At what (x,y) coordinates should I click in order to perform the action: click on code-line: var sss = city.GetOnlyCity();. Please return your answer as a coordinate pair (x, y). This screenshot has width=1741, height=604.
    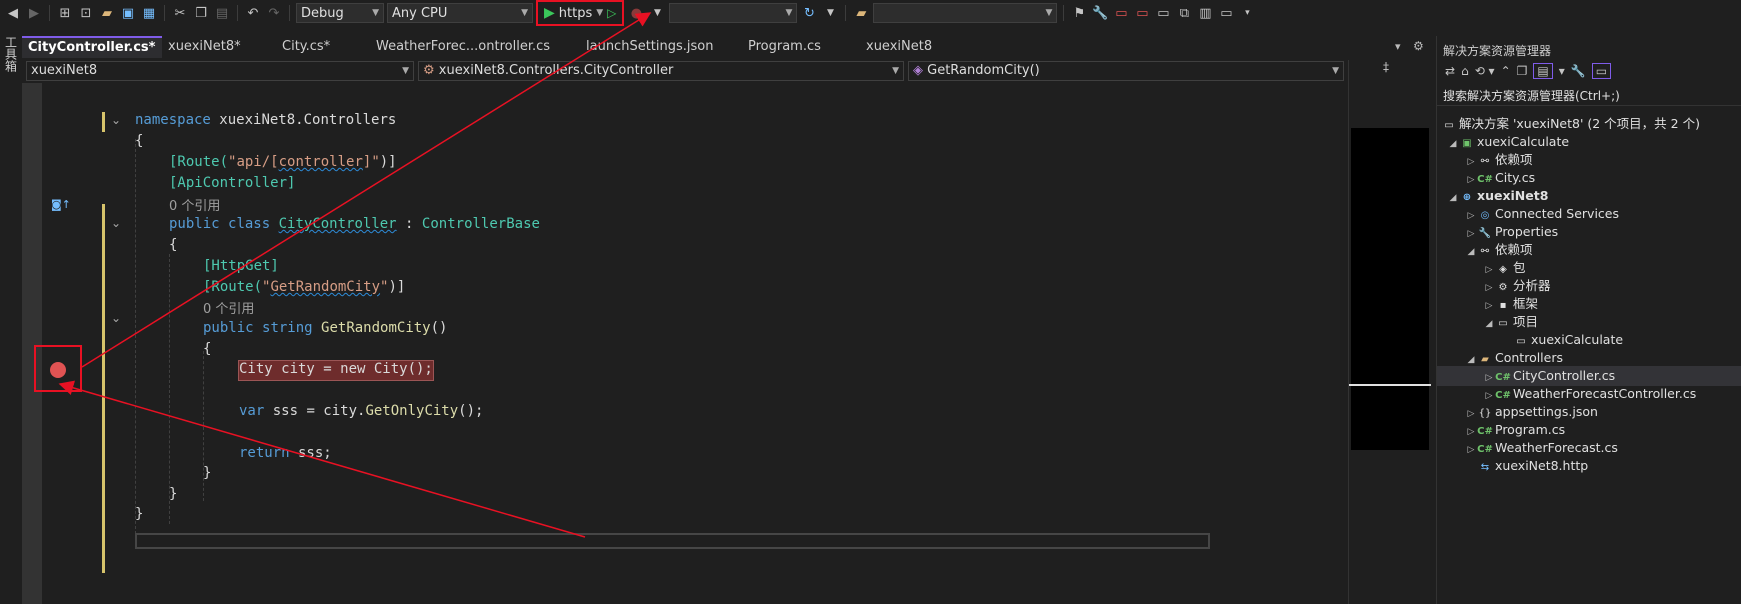
    Looking at the image, I should click on (361, 412).